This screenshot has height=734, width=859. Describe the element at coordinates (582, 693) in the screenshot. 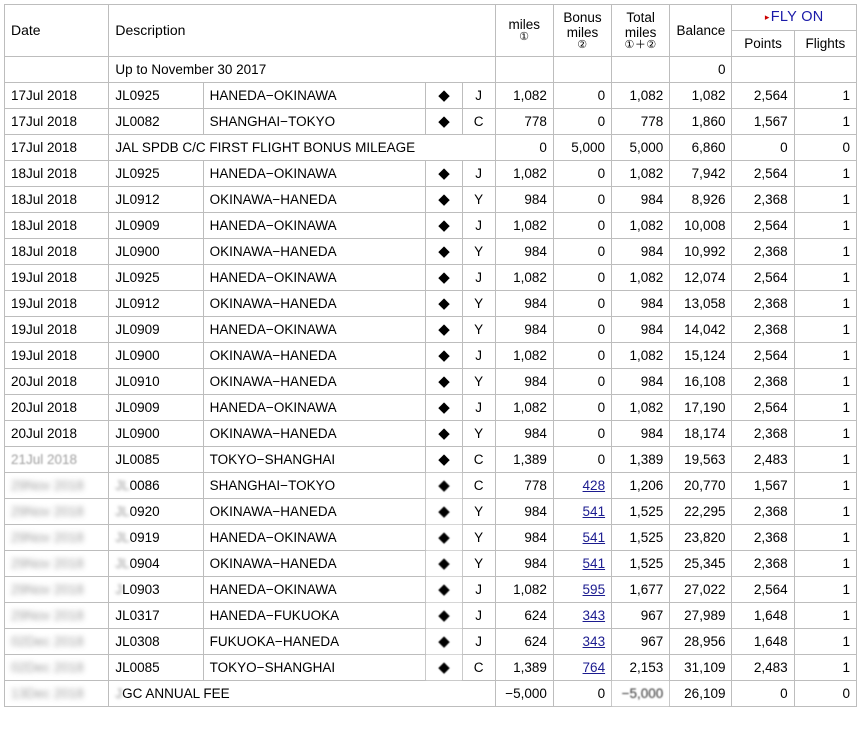

I see `cell-bonus-miles: 0` at that location.